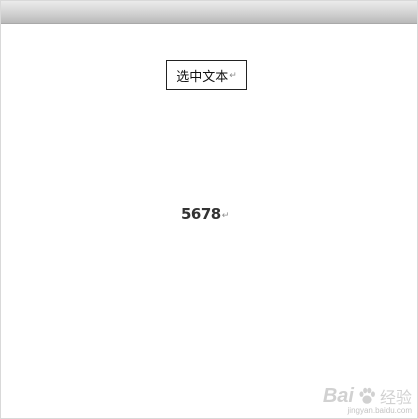  I want to click on number-line: 5678 ↵, so click(205, 214).